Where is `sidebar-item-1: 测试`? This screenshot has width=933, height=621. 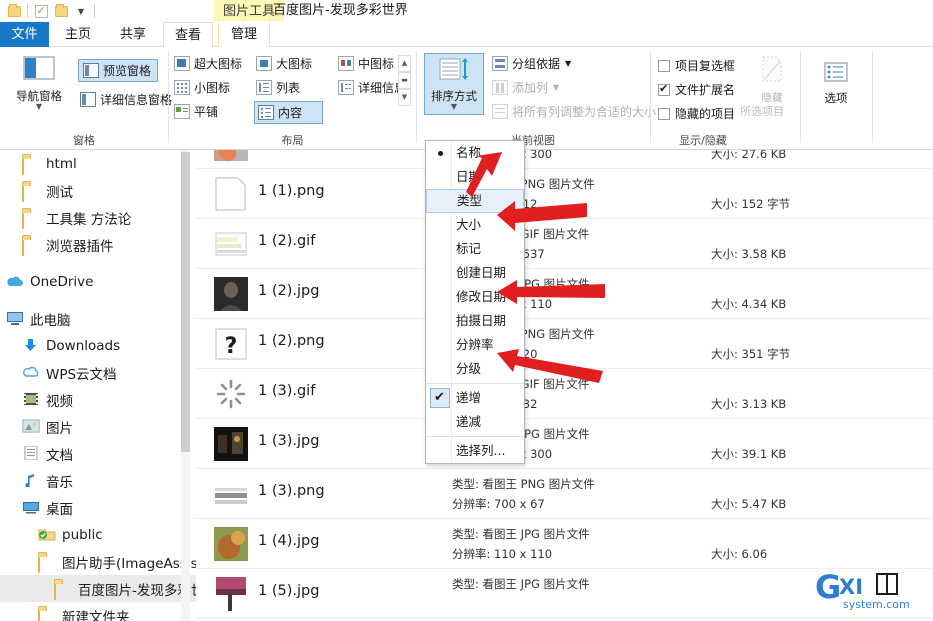
sidebar-item-1: 测试 is located at coordinates (98, 190).